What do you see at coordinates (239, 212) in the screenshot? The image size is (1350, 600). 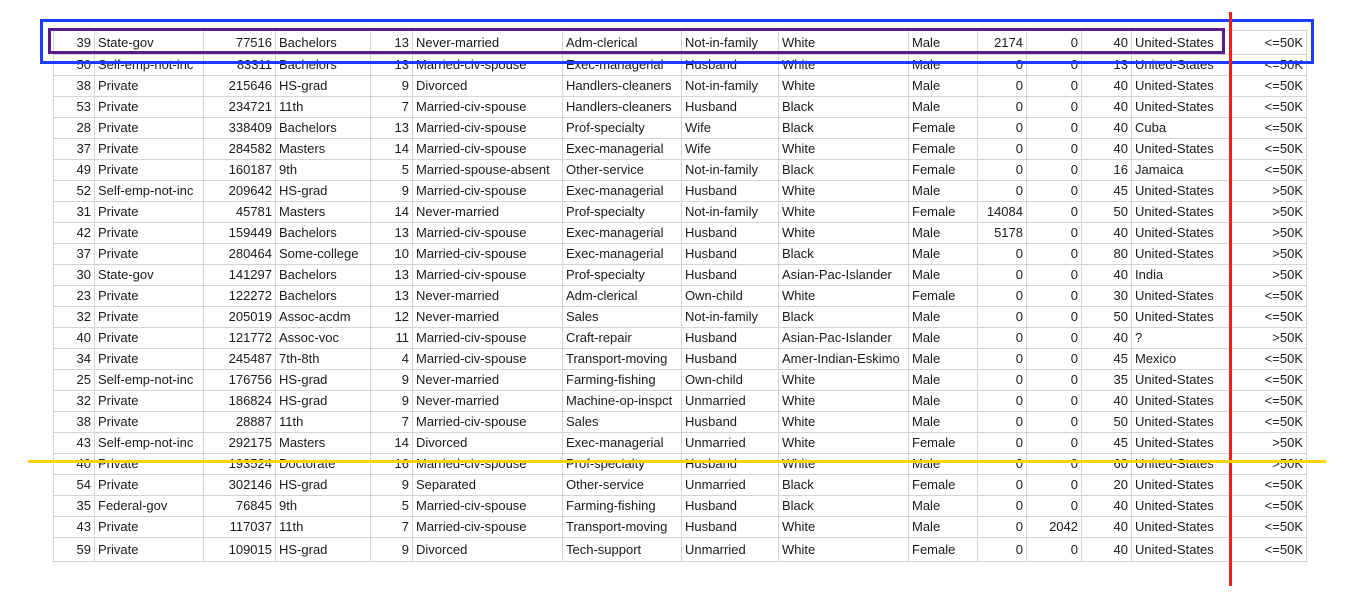 I see `table-cell: 45781` at bounding box center [239, 212].